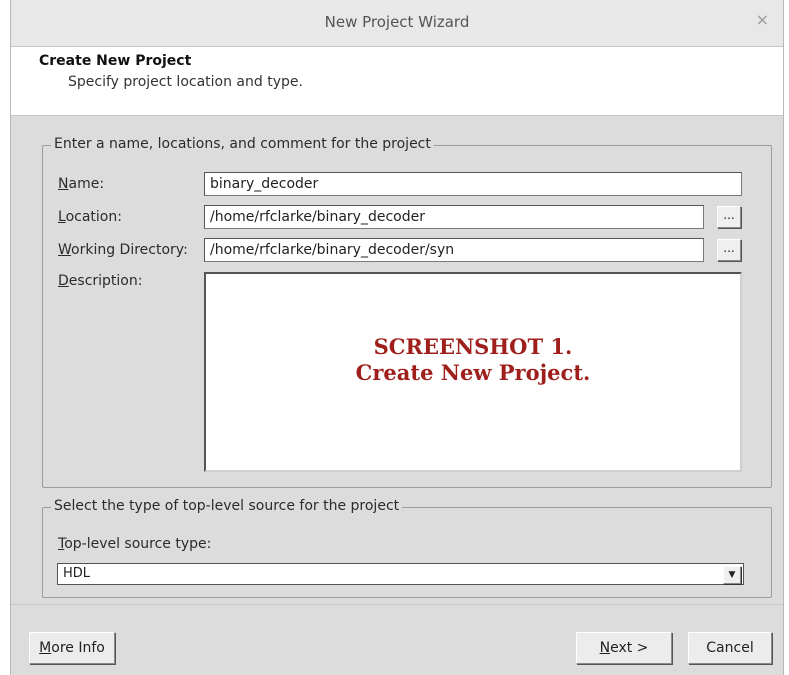 The height and width of the screenshot is (675, 789). I want to click on cancel-button: Cancel, so click(730, 648).